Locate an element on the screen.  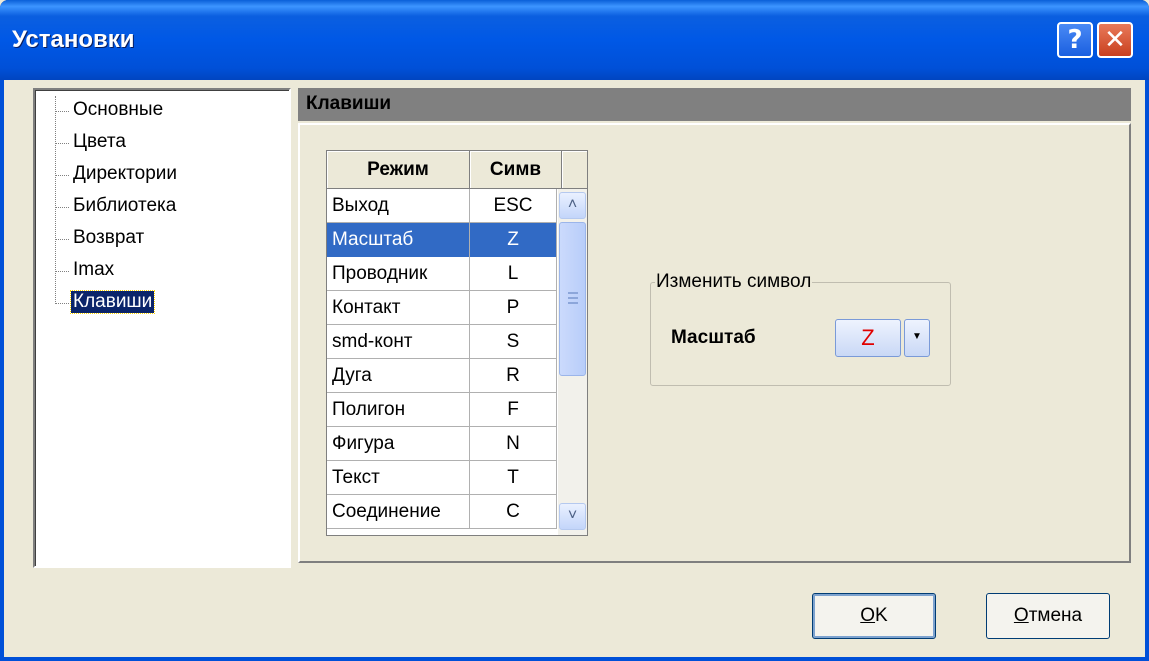
panel-title: Клавиши is located at coordinates (349, 103).